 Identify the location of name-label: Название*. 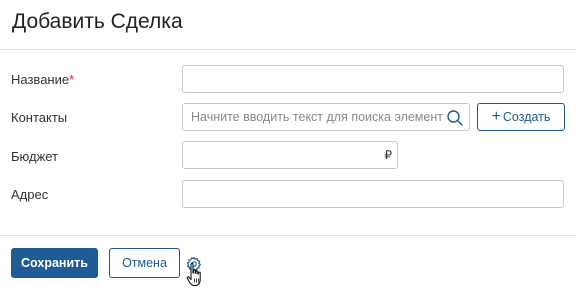
(42, 79).